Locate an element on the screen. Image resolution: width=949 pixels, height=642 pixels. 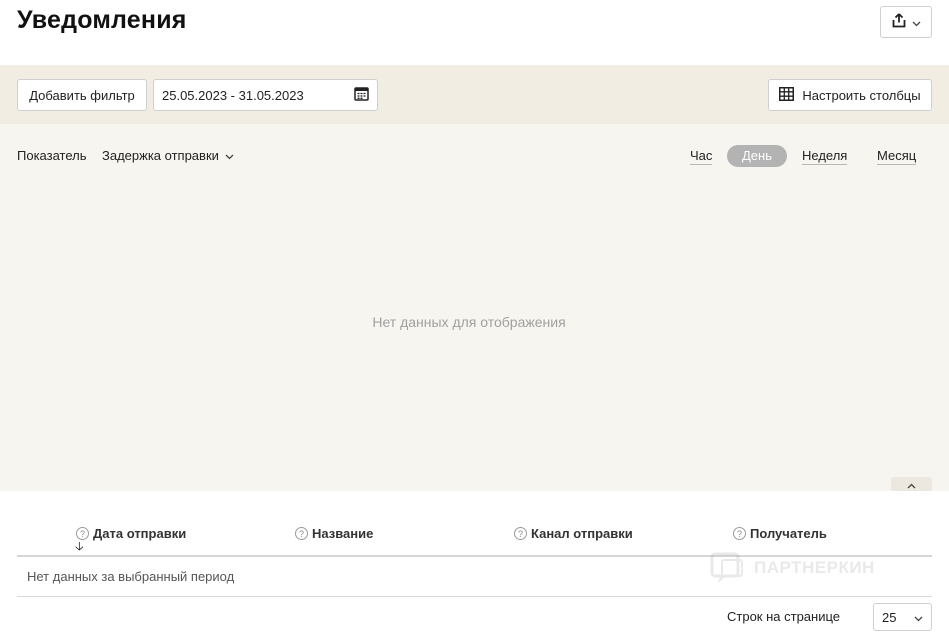
rows-per-page-select: 25 is located at coordinates (902, 617).